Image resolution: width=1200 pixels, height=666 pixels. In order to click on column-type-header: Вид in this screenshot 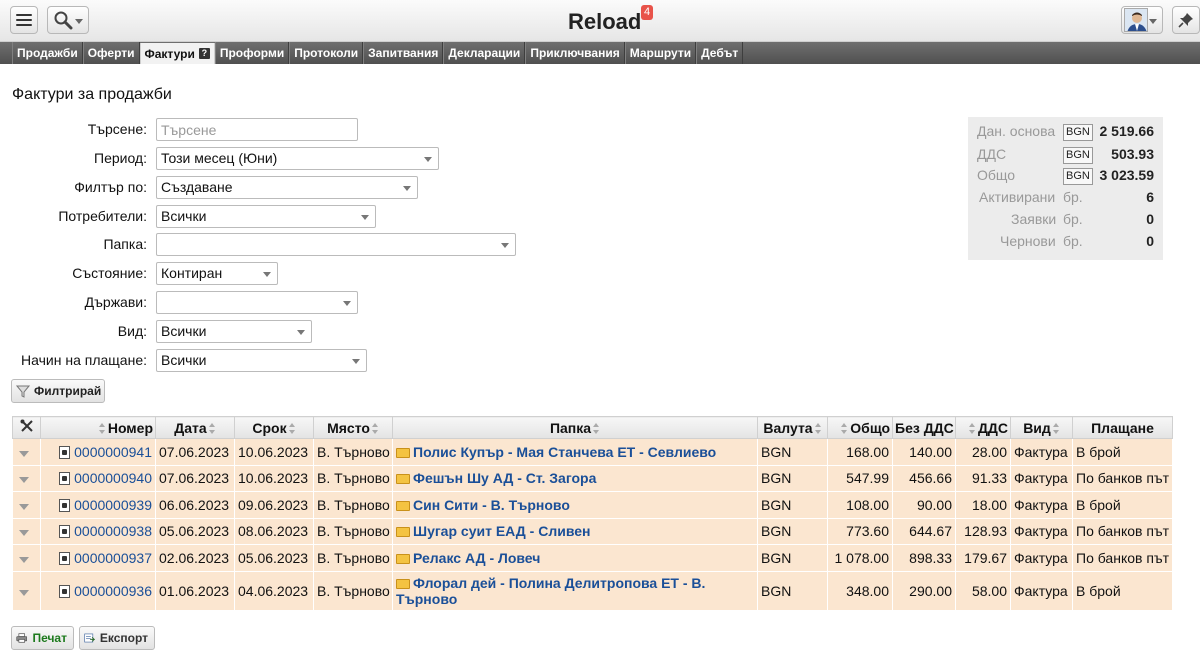, I will do `click(1041, 427)`.